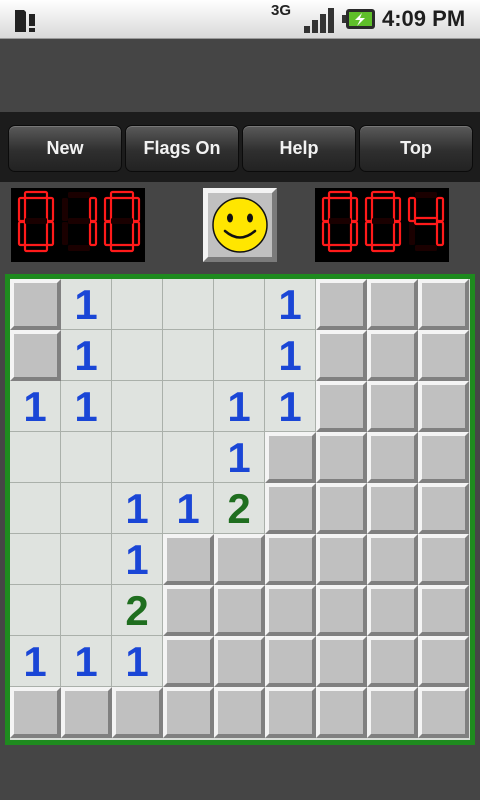 This screenshot has height=800, width=480. Describe the element at coordinates (299, 148) in the screenshot. I see `help-button: Help` at that location.